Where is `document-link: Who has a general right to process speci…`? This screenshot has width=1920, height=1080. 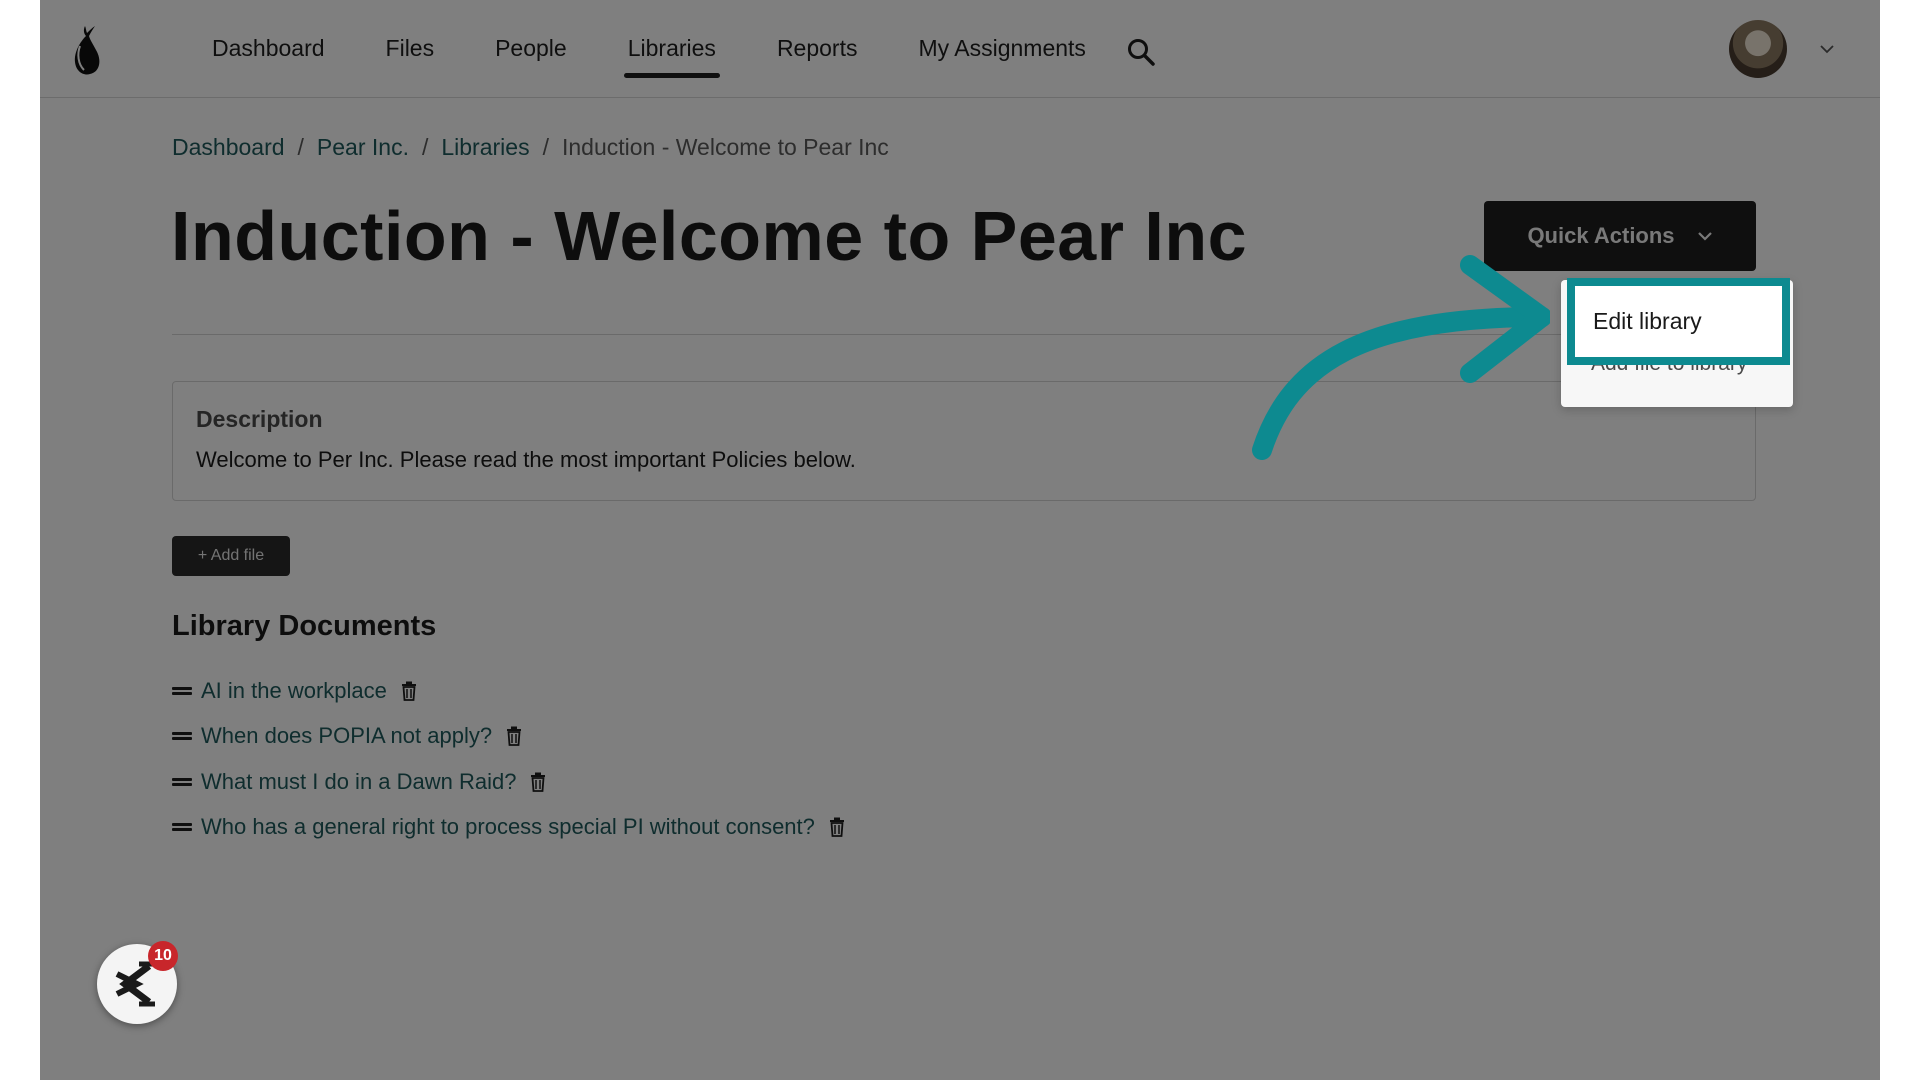 document-link: Who has a general right to process speci… is located at coordinates (508, 827).